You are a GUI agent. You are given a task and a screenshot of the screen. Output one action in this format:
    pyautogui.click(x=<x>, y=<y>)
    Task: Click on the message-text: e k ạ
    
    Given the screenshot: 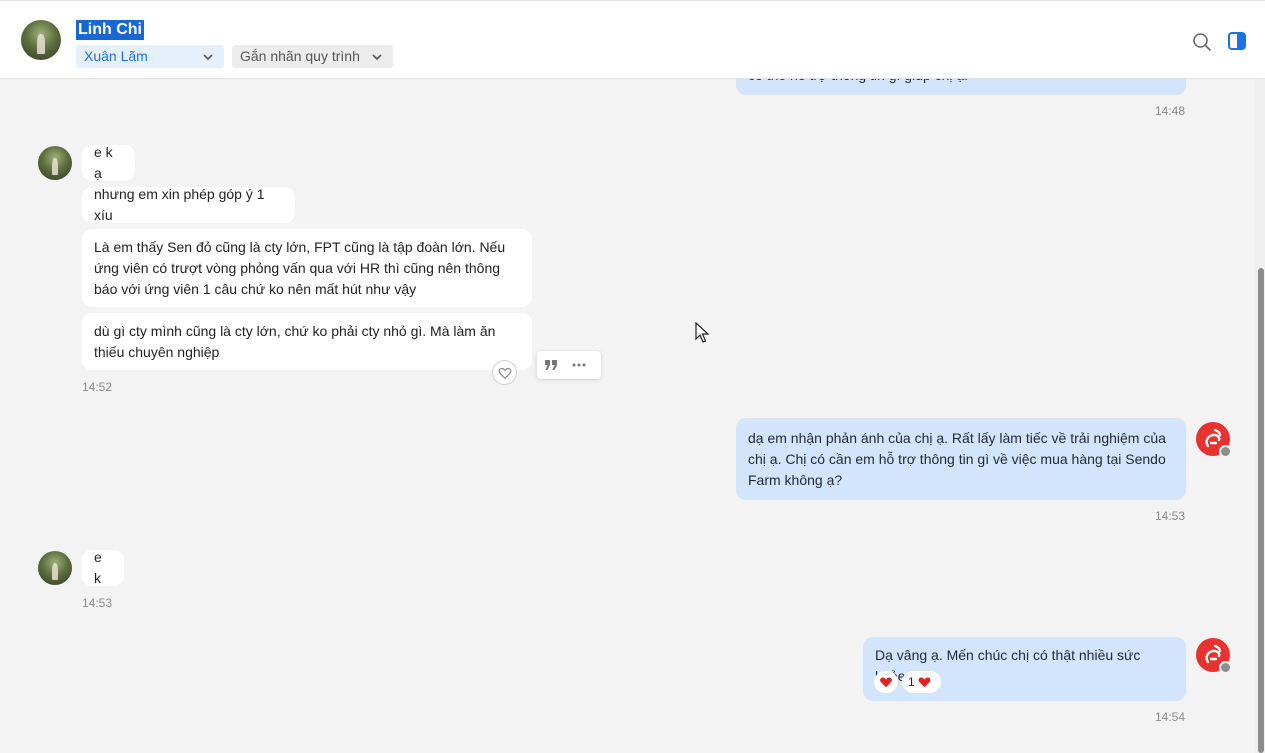 What is the action you would take?
    pyautogui.click(x=103, y=162)
    